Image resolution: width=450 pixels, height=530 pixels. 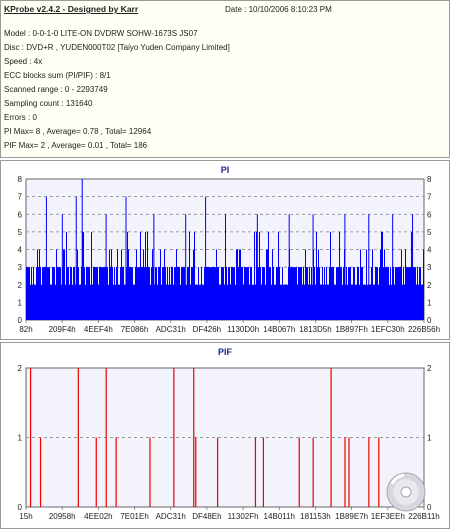 I want to click on x-tick-label: 4EEF4h, so click(x=98, y=329).